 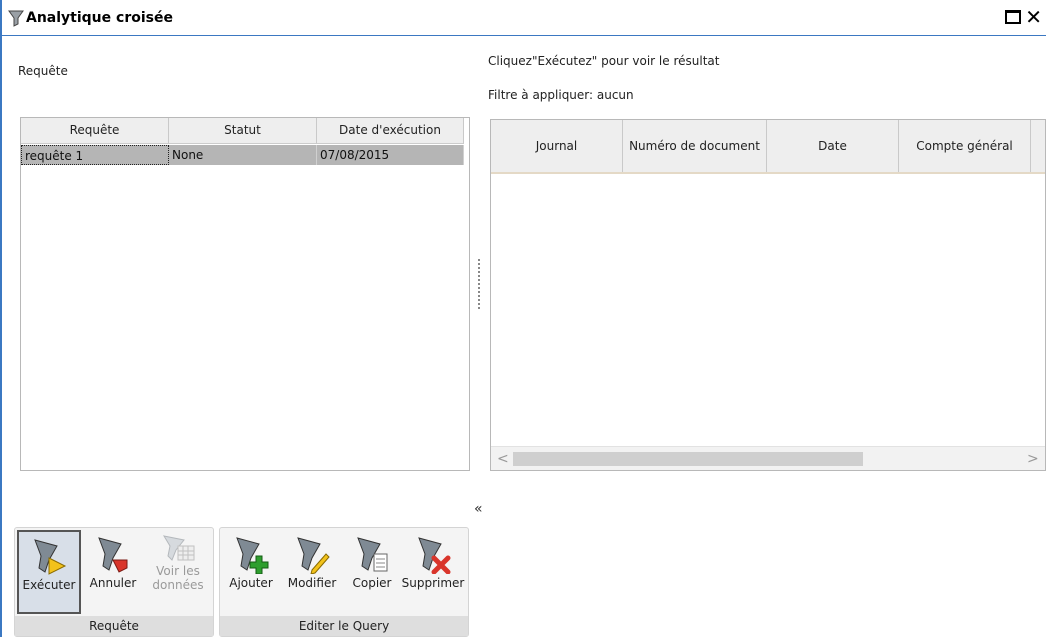 What do you see at coordinates (965, 146) in the screenshot?
I see `column-header-compte-general: Compte général` at bounding box center [965, 146].